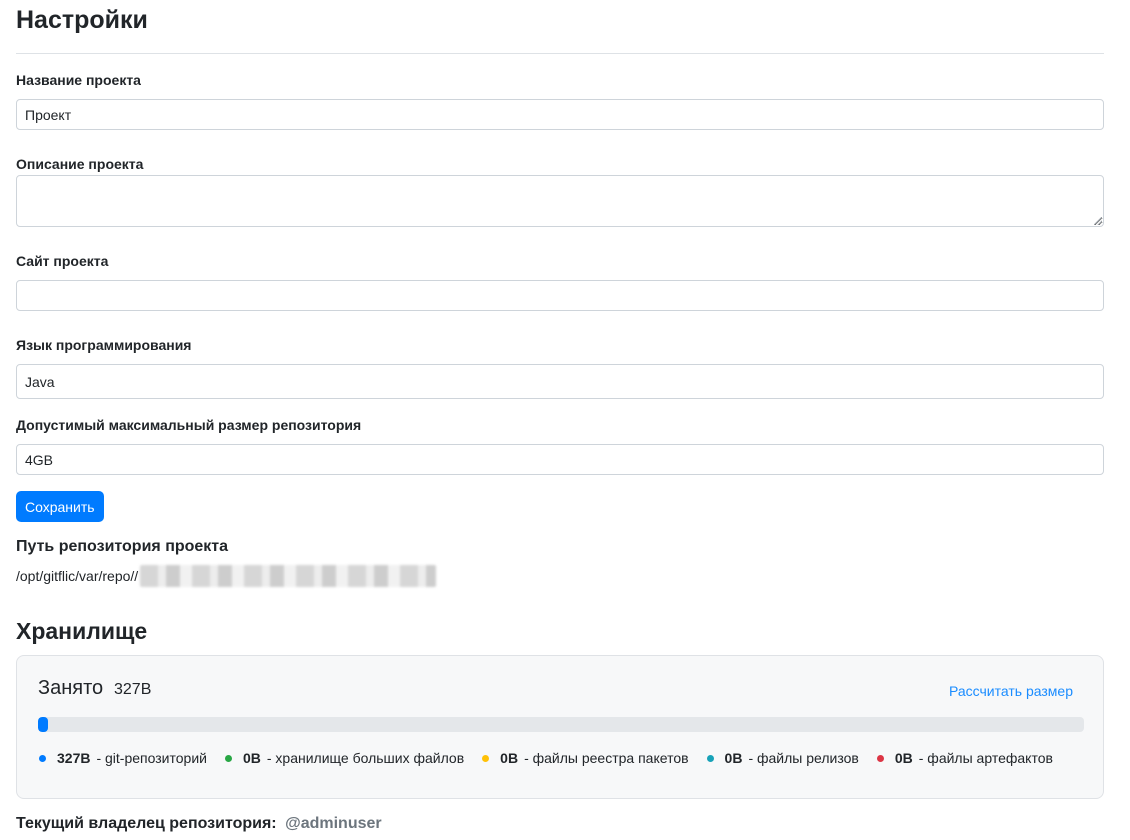 The height and width of the screenshot is (840, 1130). I want to click on save-button: Сохранить, so click(60, 506).